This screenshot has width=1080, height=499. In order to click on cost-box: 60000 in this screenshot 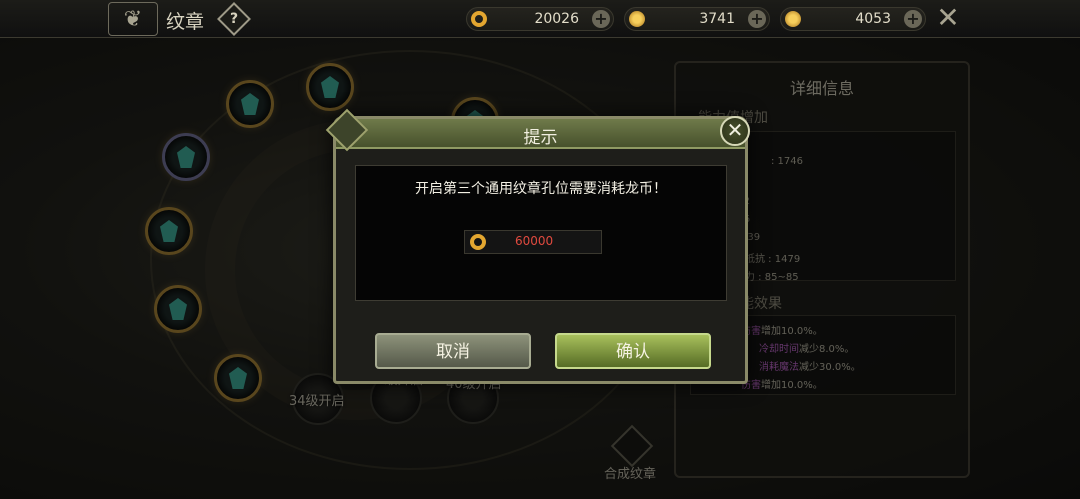, I will do `click(533, 242)`.